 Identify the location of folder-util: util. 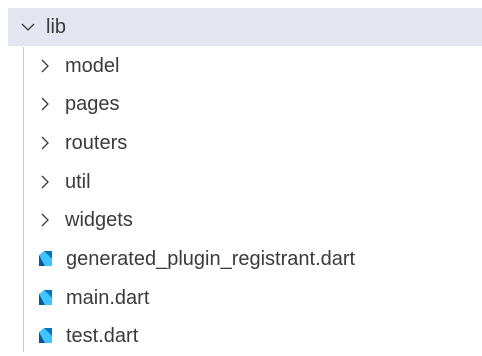
(241, 182).